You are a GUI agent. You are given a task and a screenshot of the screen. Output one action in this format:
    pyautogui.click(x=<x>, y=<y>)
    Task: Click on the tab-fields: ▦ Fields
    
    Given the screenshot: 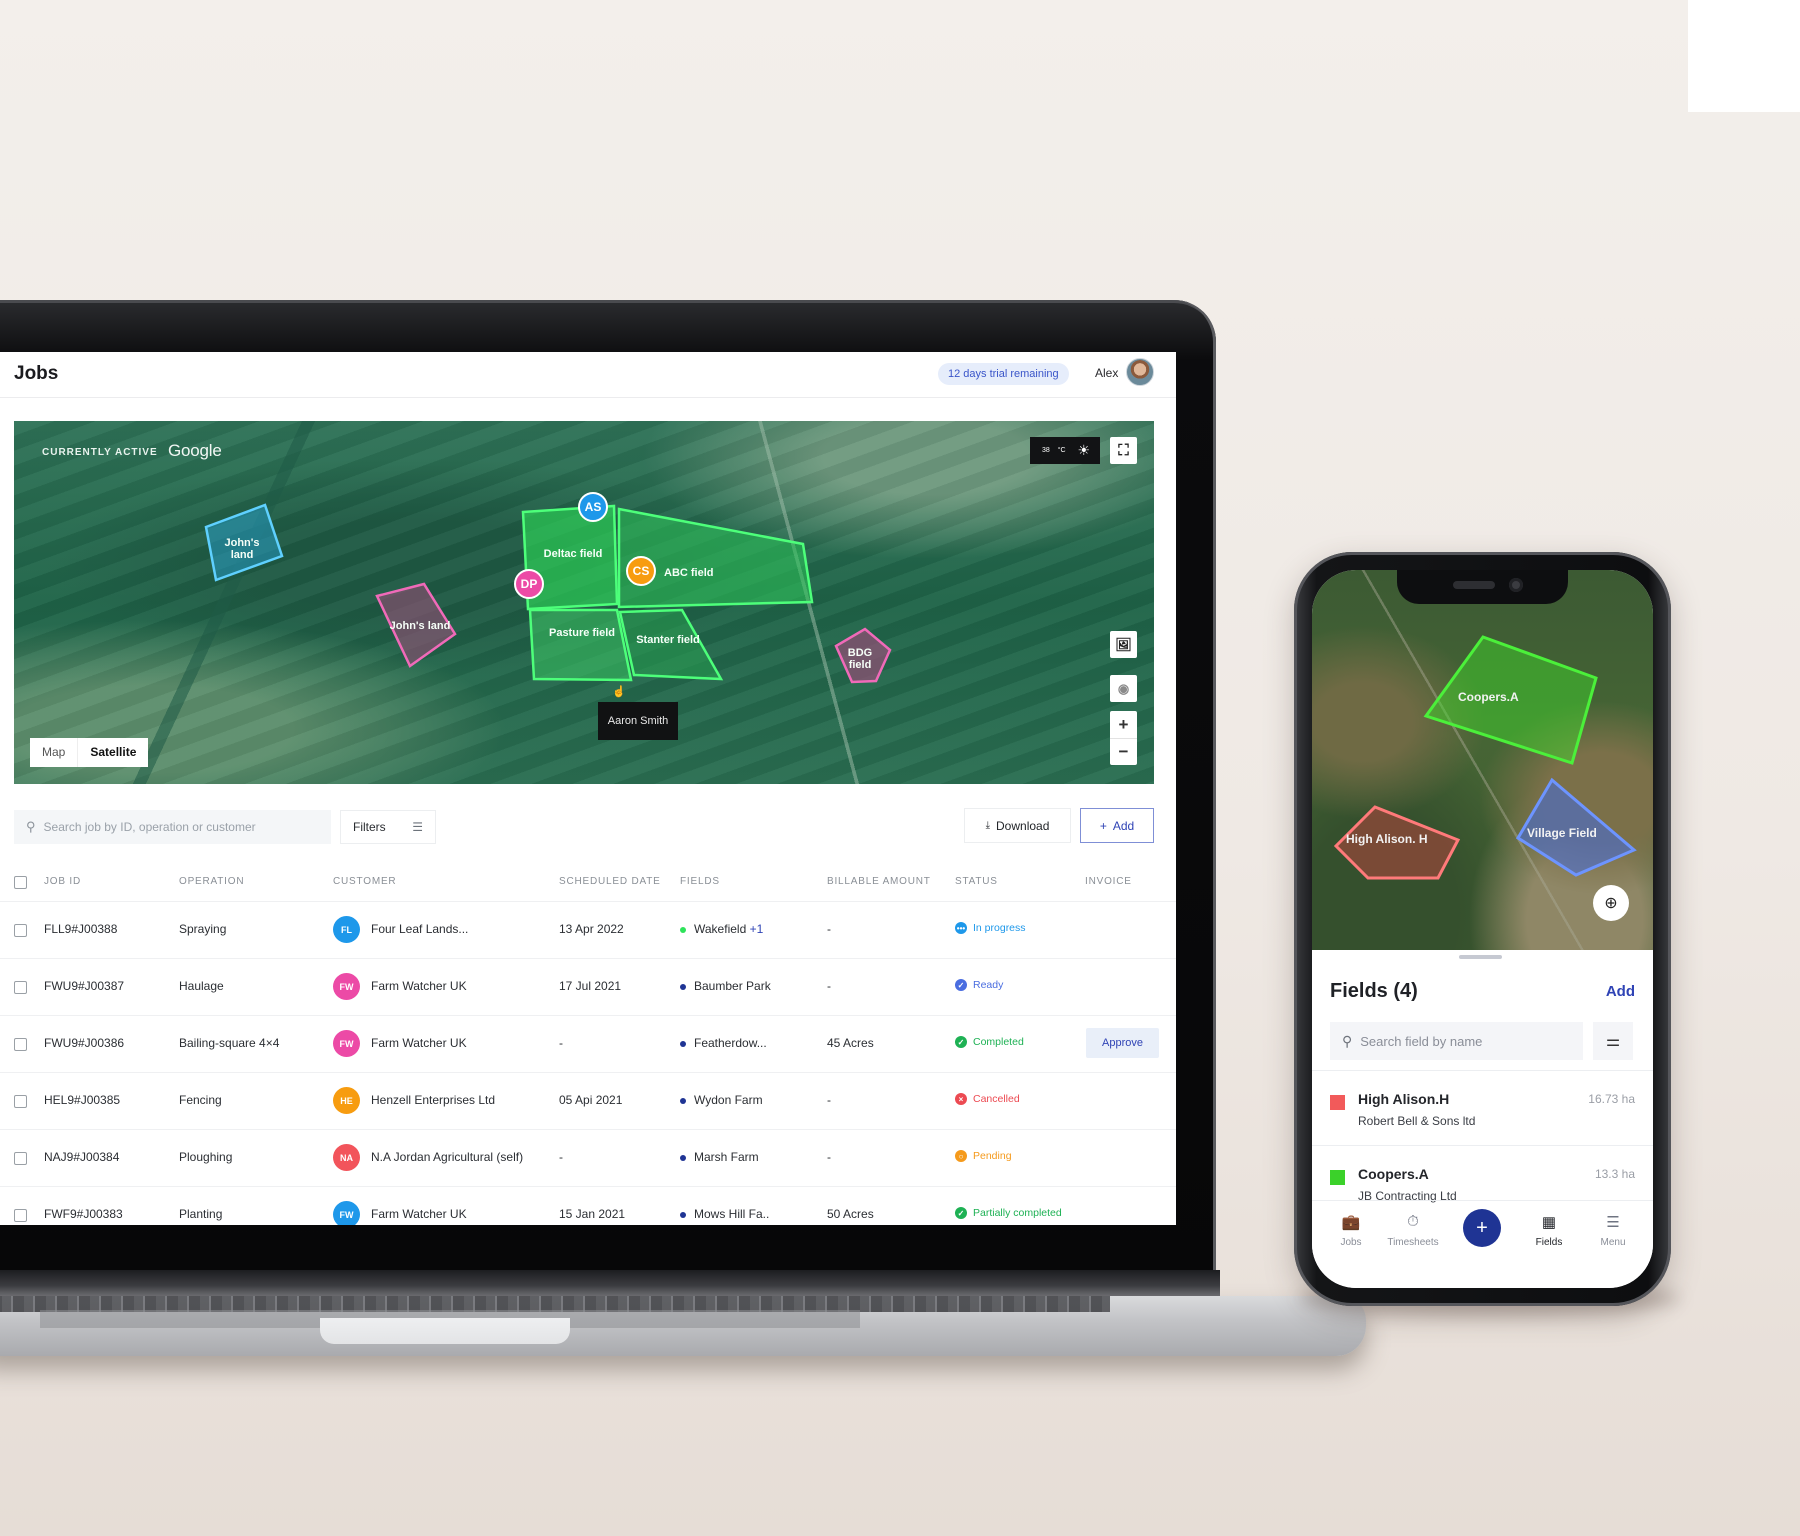 What is the action you would take?
    pyautogui.click(x=1549, y=1230)
    